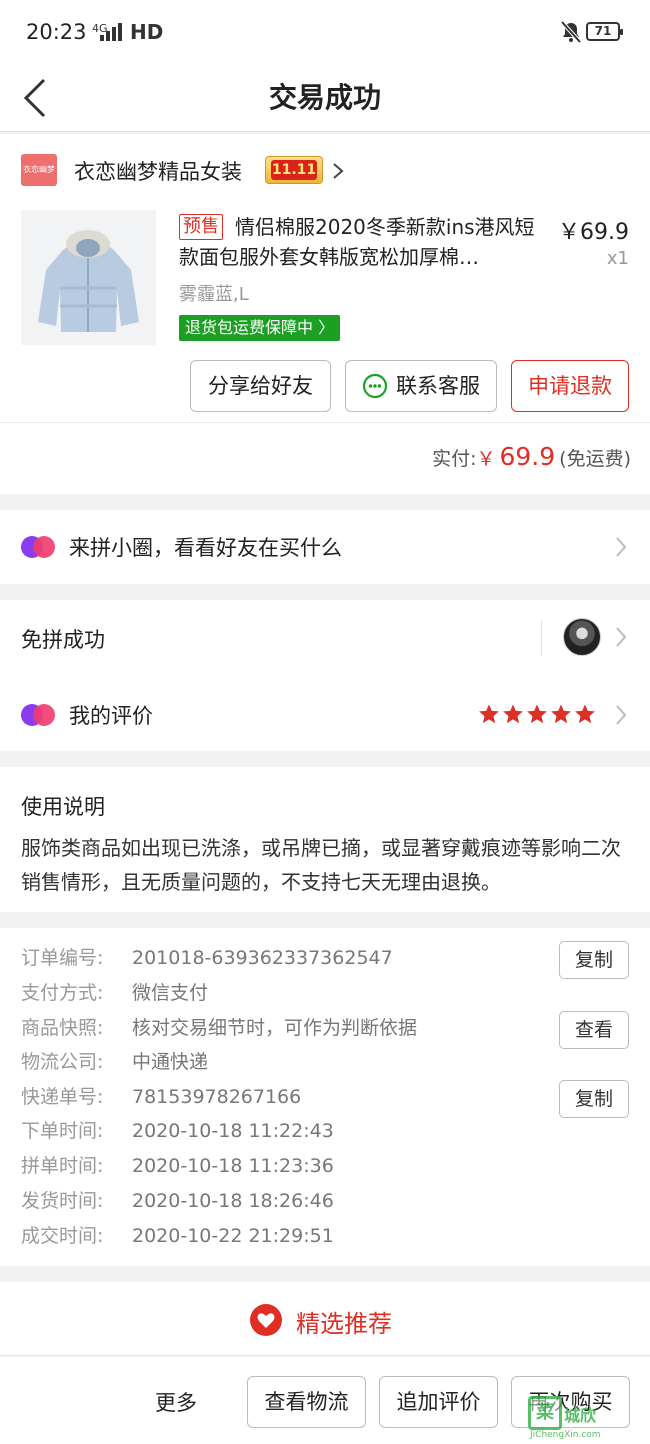  I want to click on watermark-logo: 菜 城欣 JiChengXin.com, so click(587, 1418).